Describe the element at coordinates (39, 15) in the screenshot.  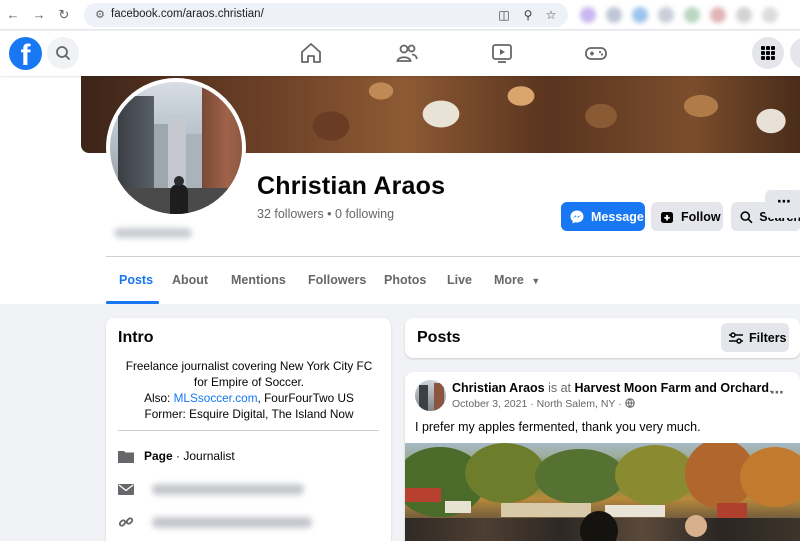
I see `forward-icon: →` at that location.